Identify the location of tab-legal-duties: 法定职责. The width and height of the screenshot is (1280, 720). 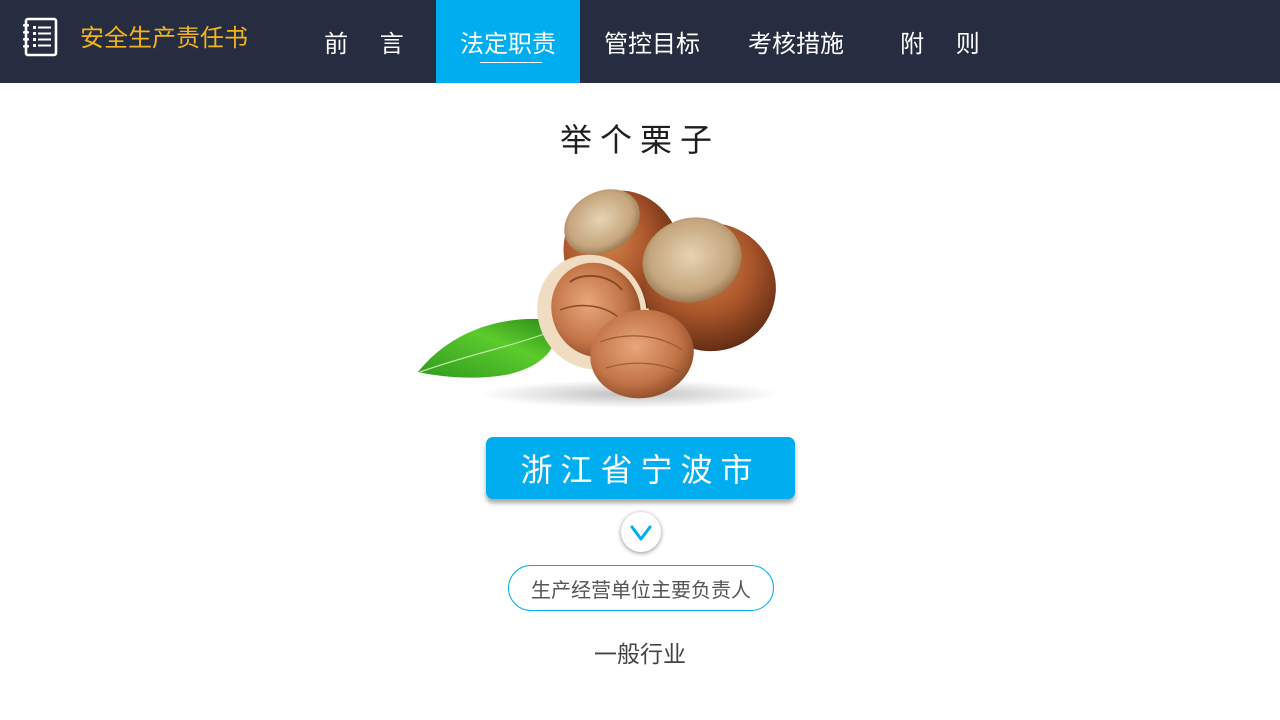
(508, 41).